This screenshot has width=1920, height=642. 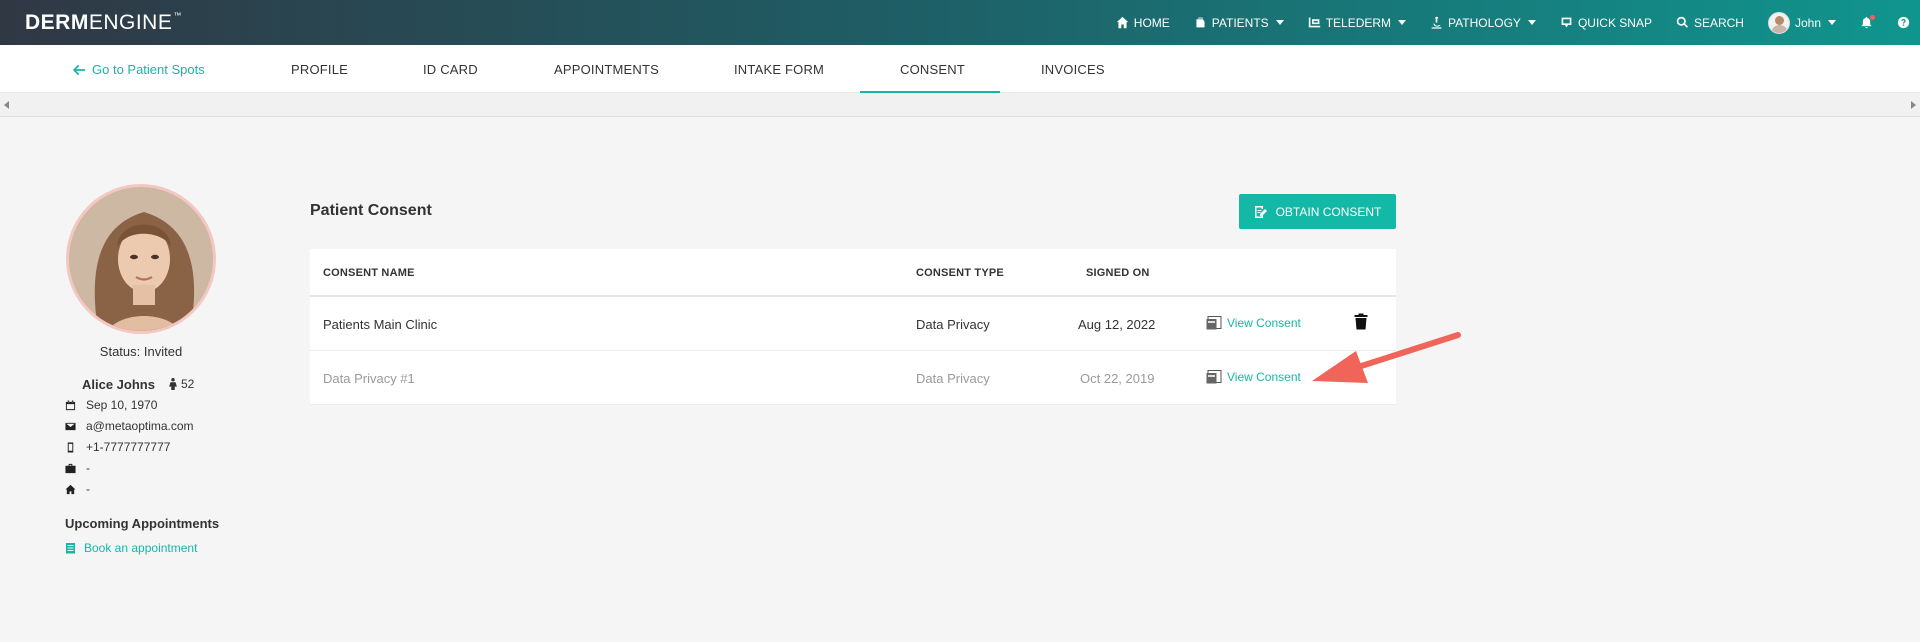 I want to click on nav-search-label: SEARCH, so click(x=1718, y=22).